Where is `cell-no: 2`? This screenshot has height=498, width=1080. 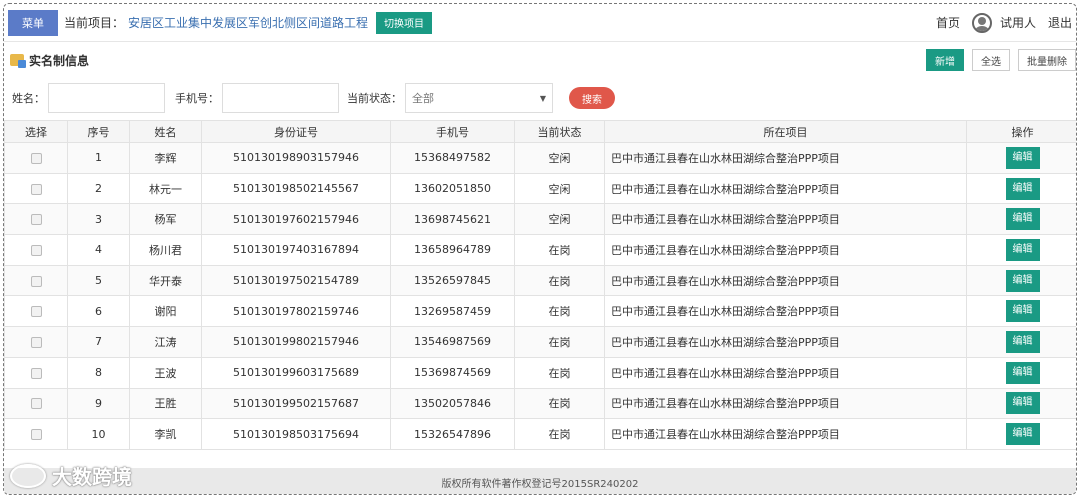
cell-no: 2 is located at coordinates (98, 188).